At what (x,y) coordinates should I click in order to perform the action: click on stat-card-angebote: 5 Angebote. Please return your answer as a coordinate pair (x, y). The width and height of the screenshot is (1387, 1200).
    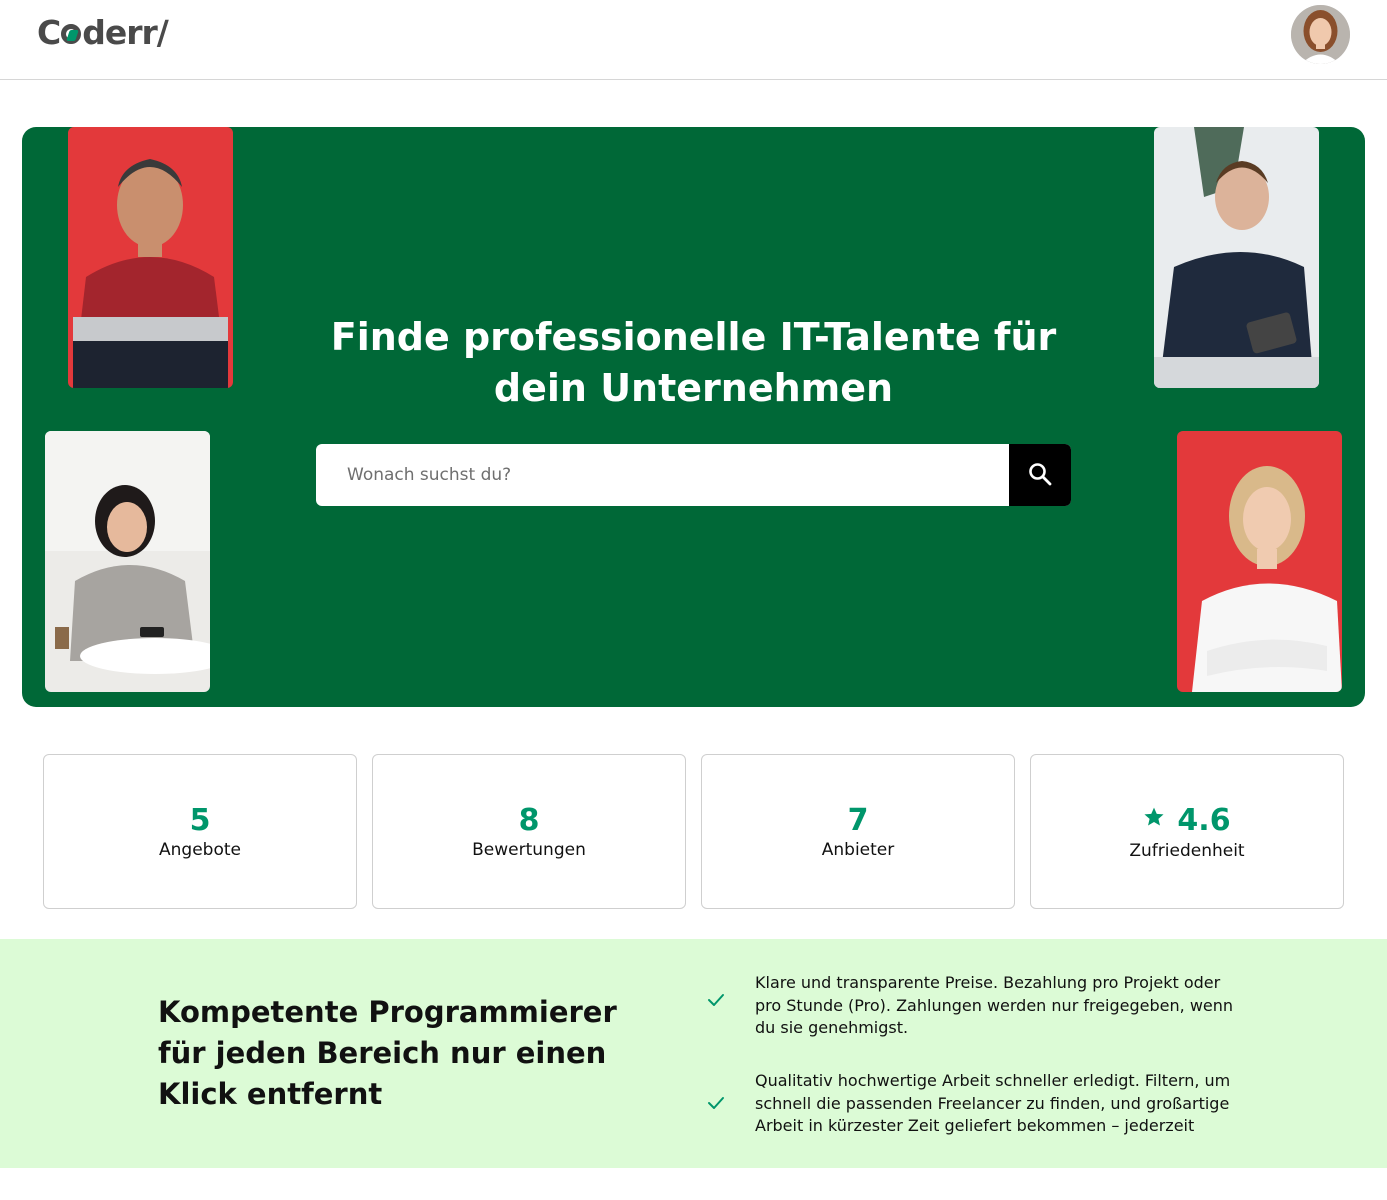
    Looking at the image, I should click on (200, 831).